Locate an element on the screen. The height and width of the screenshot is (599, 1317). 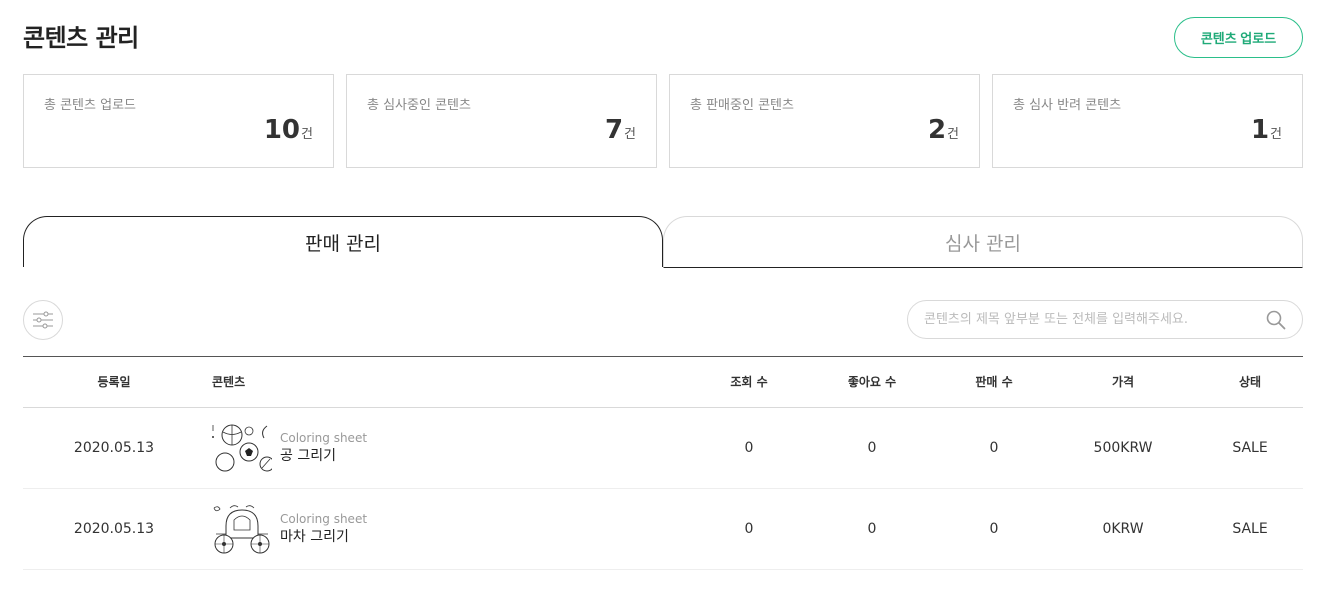
stat-label: 총 콘텐츠 업로드 is located at coordinates (90, 105).